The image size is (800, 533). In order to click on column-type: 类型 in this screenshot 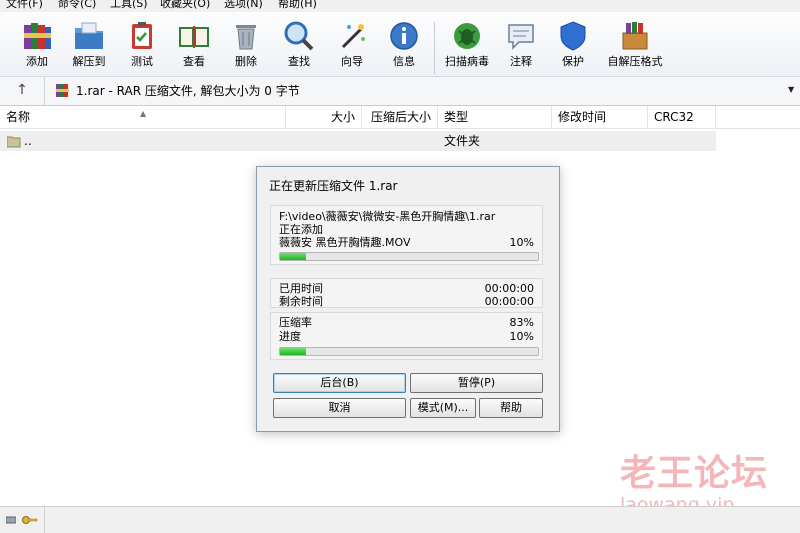, I will do `click(495, 117)`.